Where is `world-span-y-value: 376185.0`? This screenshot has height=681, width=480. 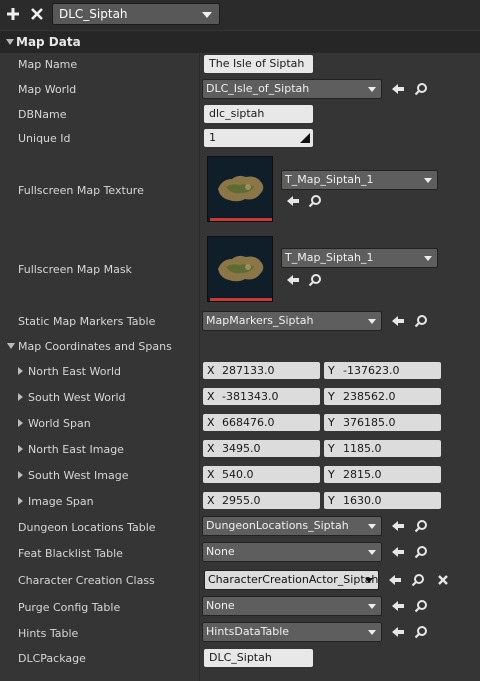 world-span-y-value: 376185.0 is located at coordinates (369, 422).